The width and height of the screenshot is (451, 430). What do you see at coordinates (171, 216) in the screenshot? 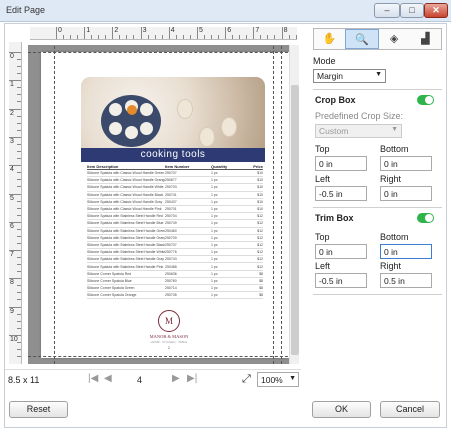
I see `table-cell: 250704` at bounding box center [171, 216].